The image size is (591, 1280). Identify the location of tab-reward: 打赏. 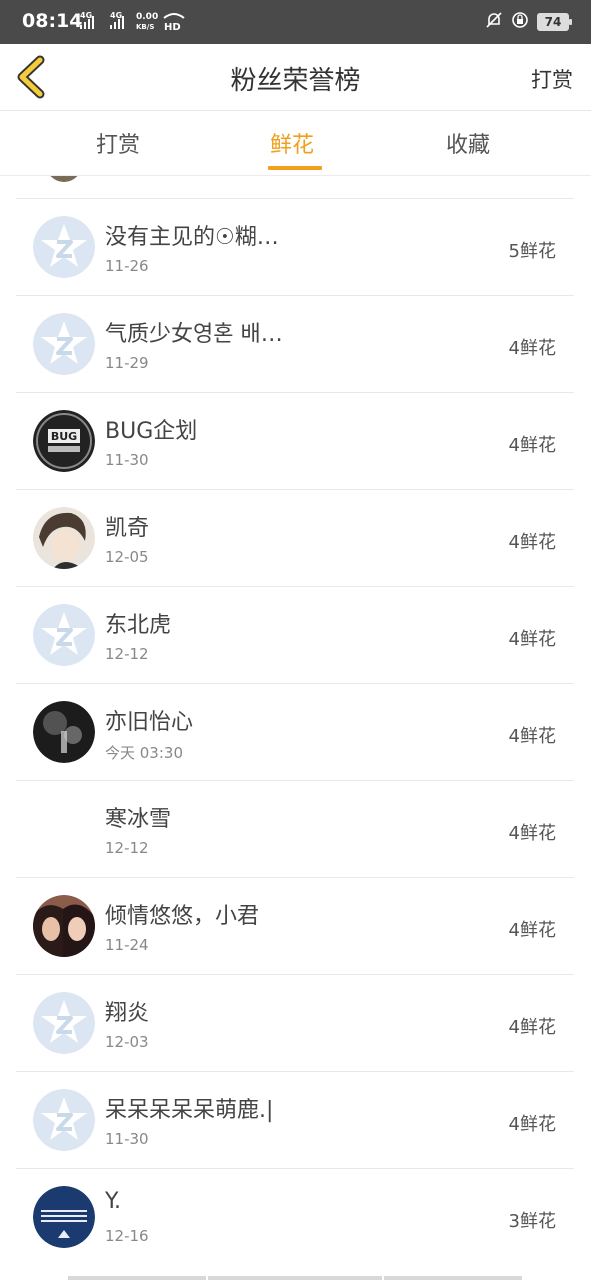
(118, 143).